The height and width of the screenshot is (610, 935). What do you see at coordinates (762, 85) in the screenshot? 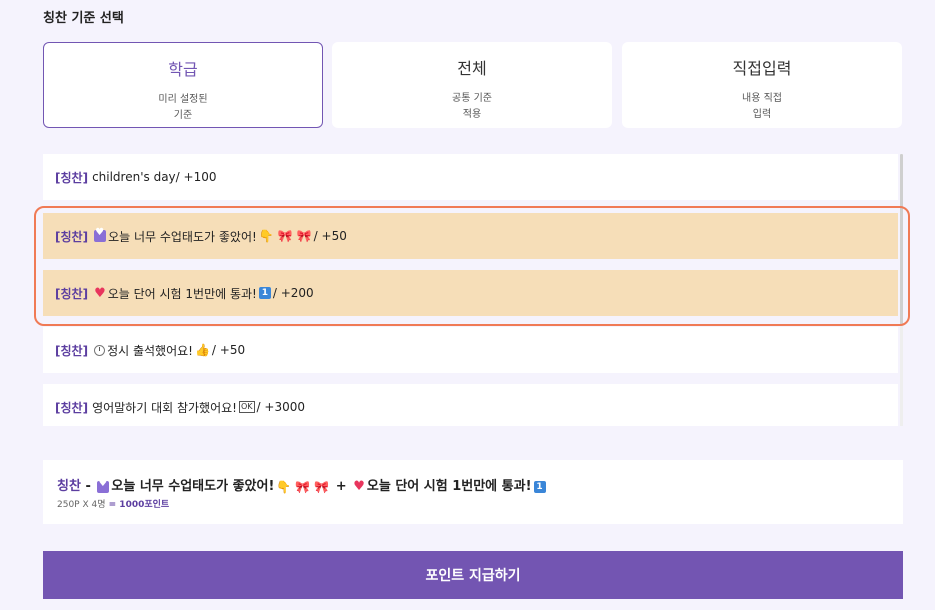
I see `option-custom: 직접입력 내용 직접 입력` at bounding box center [762, 85].